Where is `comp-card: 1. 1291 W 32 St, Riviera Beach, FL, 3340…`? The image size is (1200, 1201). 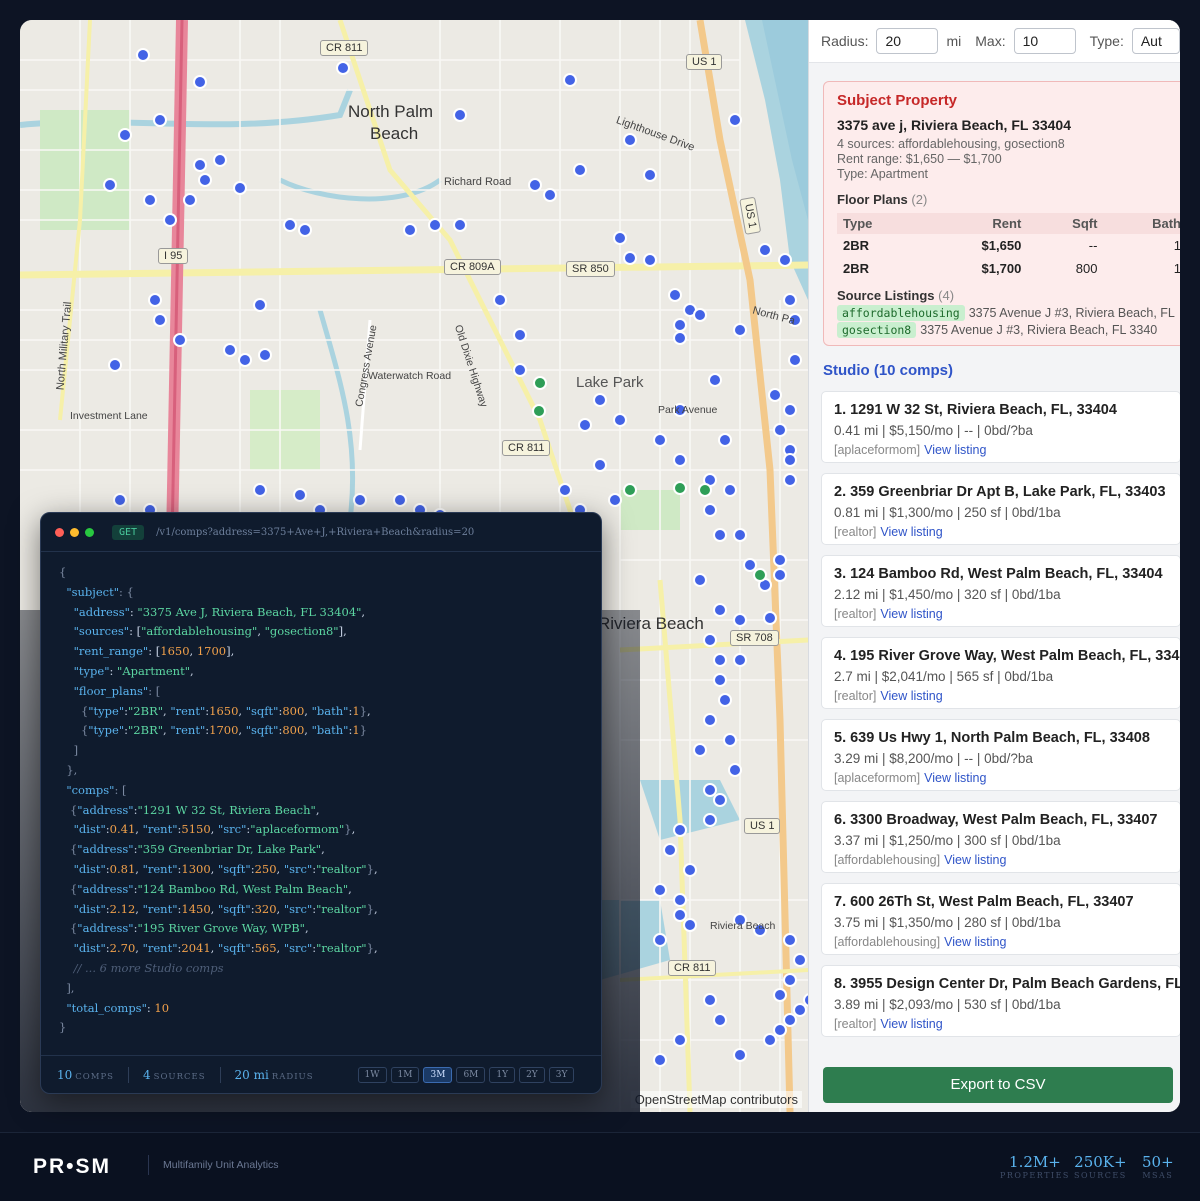 comp-card: 1. 1291 W 32 St, Riviera Beach, FL, 3340… is located at coordinates (1000, 427).